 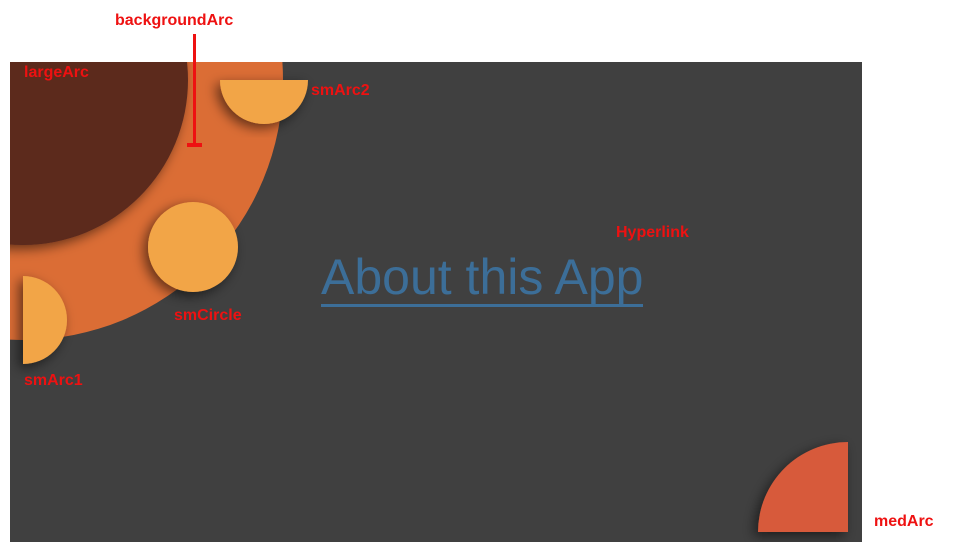 I want to click on label-small-arc-1: smArc1, so click(x=53, y=380).